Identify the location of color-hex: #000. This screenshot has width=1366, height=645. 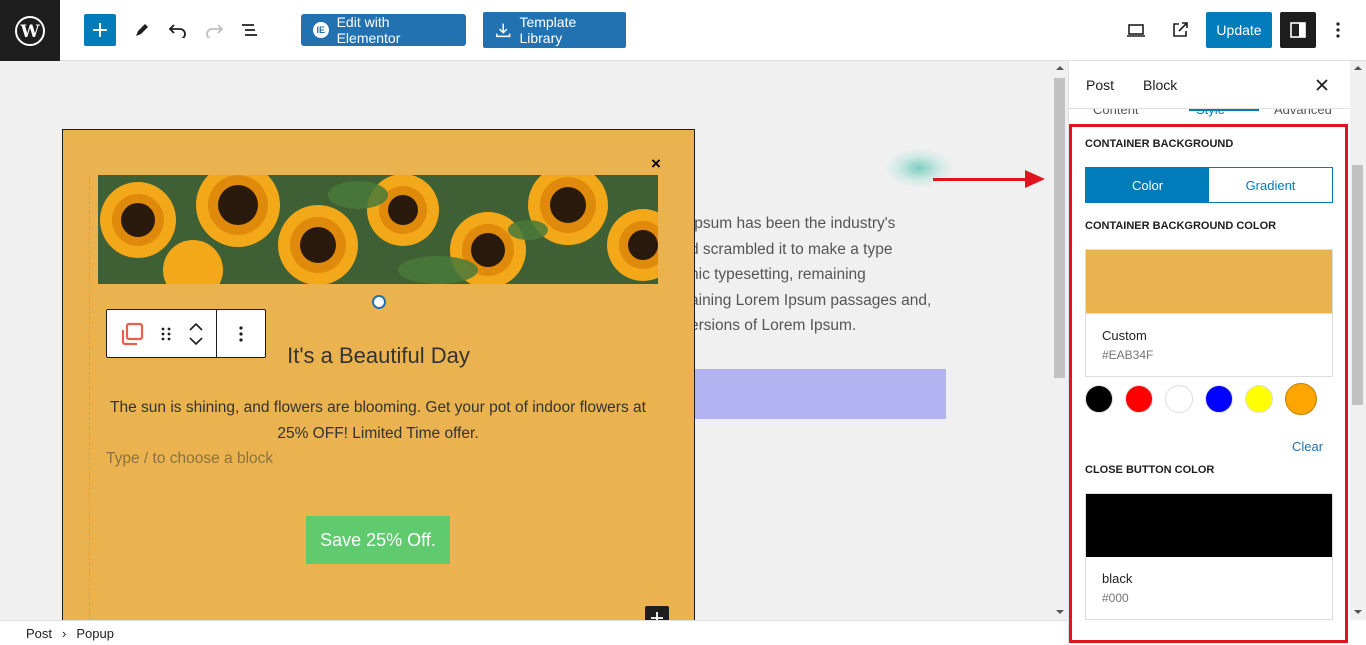
(1115, 598).